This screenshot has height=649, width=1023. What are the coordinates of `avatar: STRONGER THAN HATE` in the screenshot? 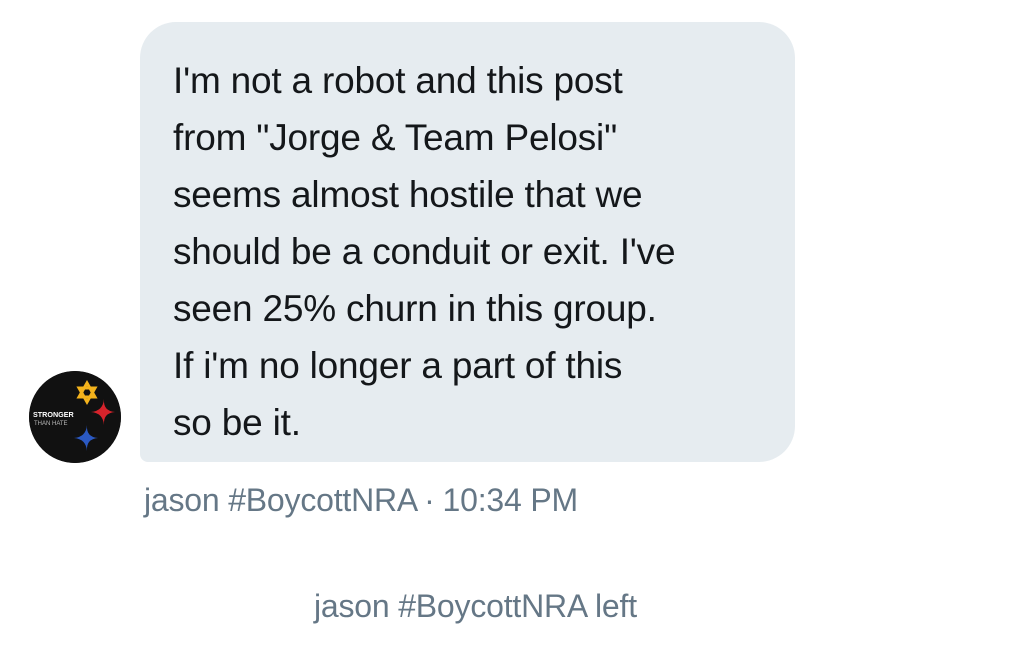 It's located at (75, 417).